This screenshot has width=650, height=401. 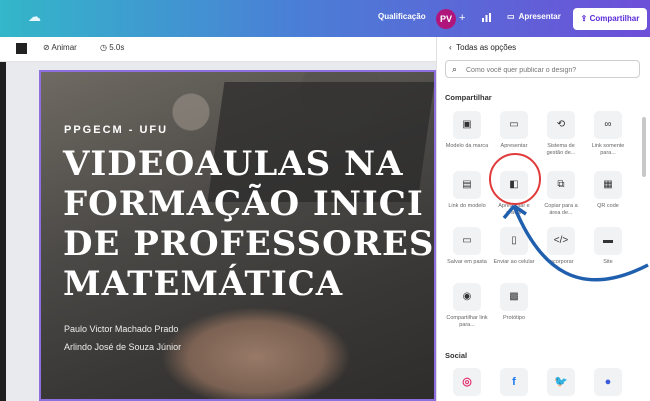 What do you see at coordinates (446, 19) in the screenshot?
I see `avatar: PV` at bounding box center [446, 19].